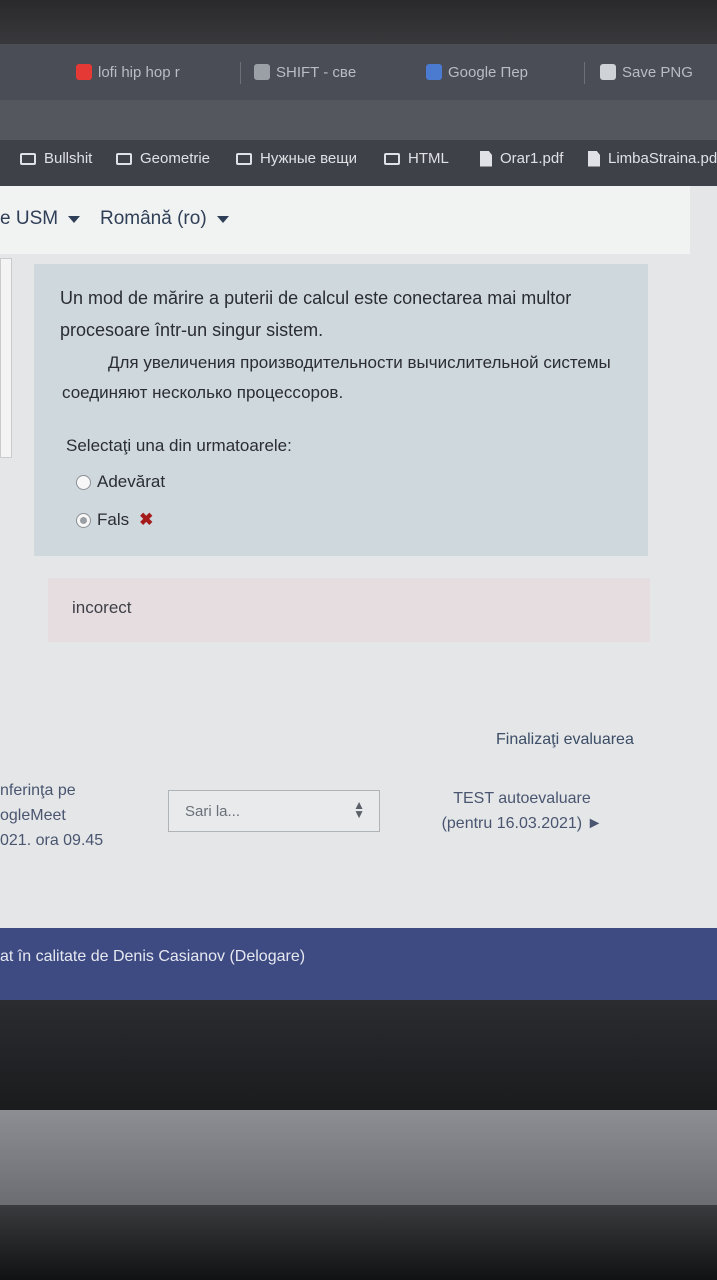 The height and width of the screenshot is (1280, 717). Describe the element at coordinates (488, 72) in the screenshot. I see `tab-label: Google Пер` at that location.